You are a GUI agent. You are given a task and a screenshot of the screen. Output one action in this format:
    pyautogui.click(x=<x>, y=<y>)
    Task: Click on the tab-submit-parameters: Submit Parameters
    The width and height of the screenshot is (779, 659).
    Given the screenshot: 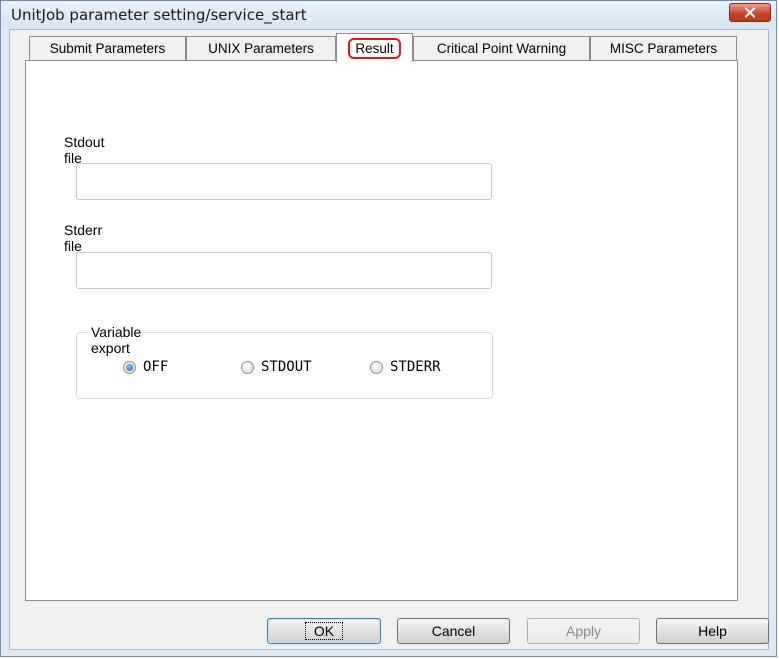 What is the action you would take?
    pyautogui.click(x=107, y=48)
    